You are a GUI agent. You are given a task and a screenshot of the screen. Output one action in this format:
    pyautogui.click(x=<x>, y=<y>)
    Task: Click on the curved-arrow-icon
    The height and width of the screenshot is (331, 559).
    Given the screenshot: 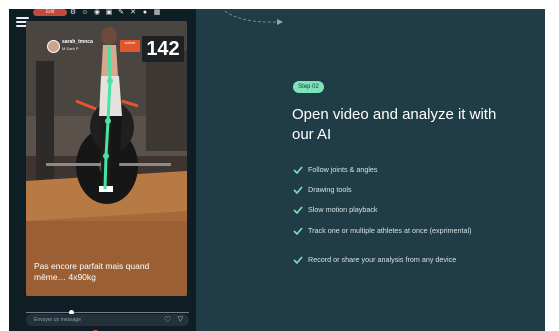 What is the action you would take?
    pyautogui.click(x=253, y=17)
    